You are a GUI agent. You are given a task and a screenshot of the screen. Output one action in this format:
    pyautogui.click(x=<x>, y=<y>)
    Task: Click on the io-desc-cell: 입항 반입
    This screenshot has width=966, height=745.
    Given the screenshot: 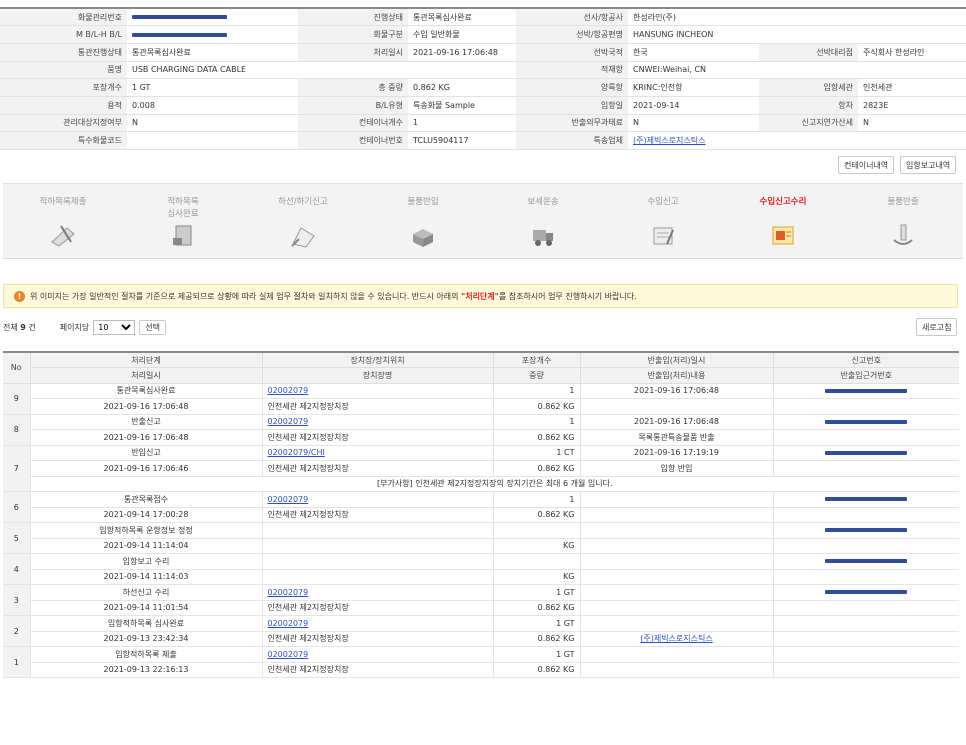 What is the action you would take?
    pyautogui.click(x=677, y=468)
    